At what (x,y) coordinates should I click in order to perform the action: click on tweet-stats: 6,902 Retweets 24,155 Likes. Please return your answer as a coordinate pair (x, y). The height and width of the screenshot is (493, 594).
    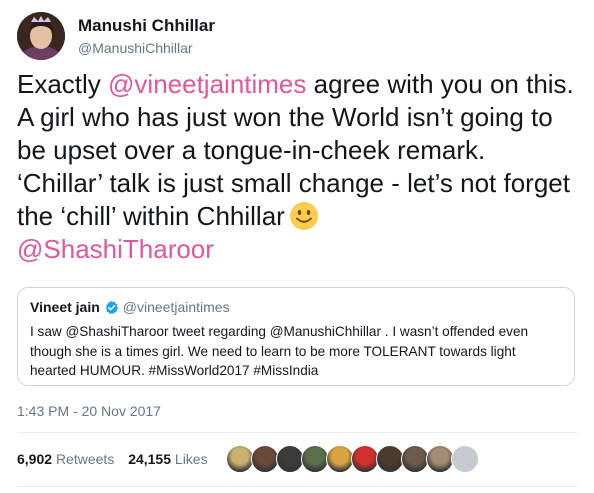
    Looking at the image, I should click on (117, 459).